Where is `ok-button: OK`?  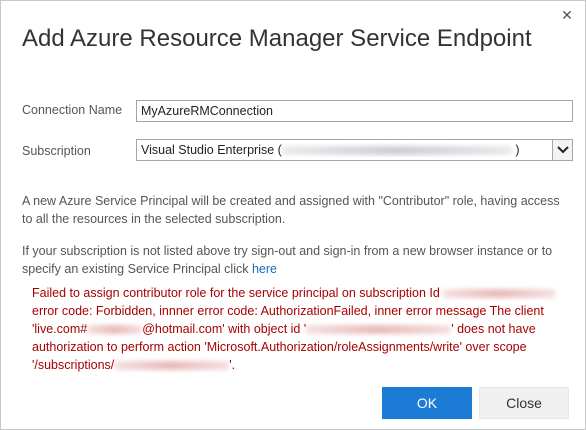
ok-button: OK is located at coordinates (427, 403).